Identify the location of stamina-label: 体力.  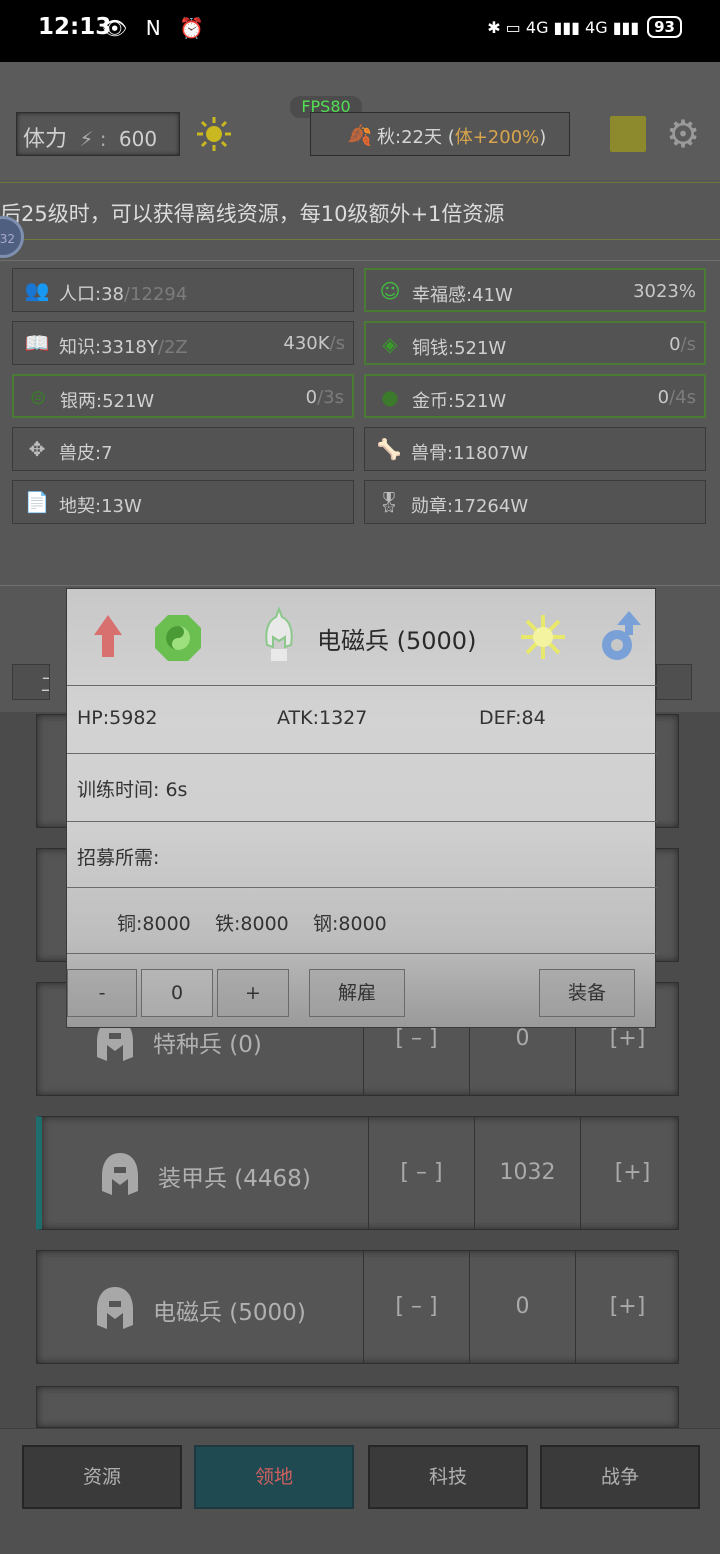
(45, 139).